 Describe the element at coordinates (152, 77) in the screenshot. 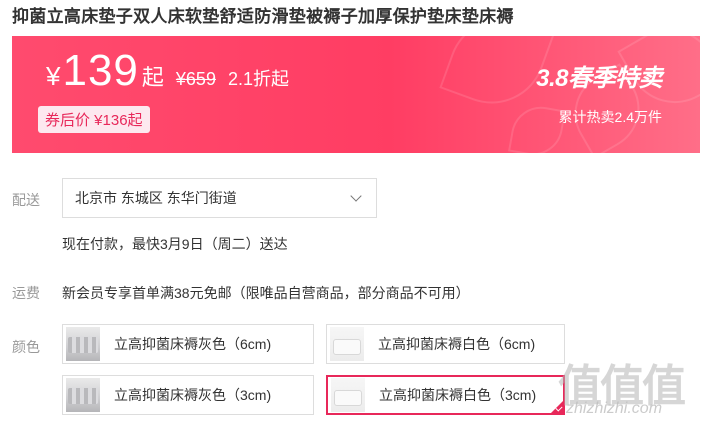

I see `price-suffix: 起` at that location.